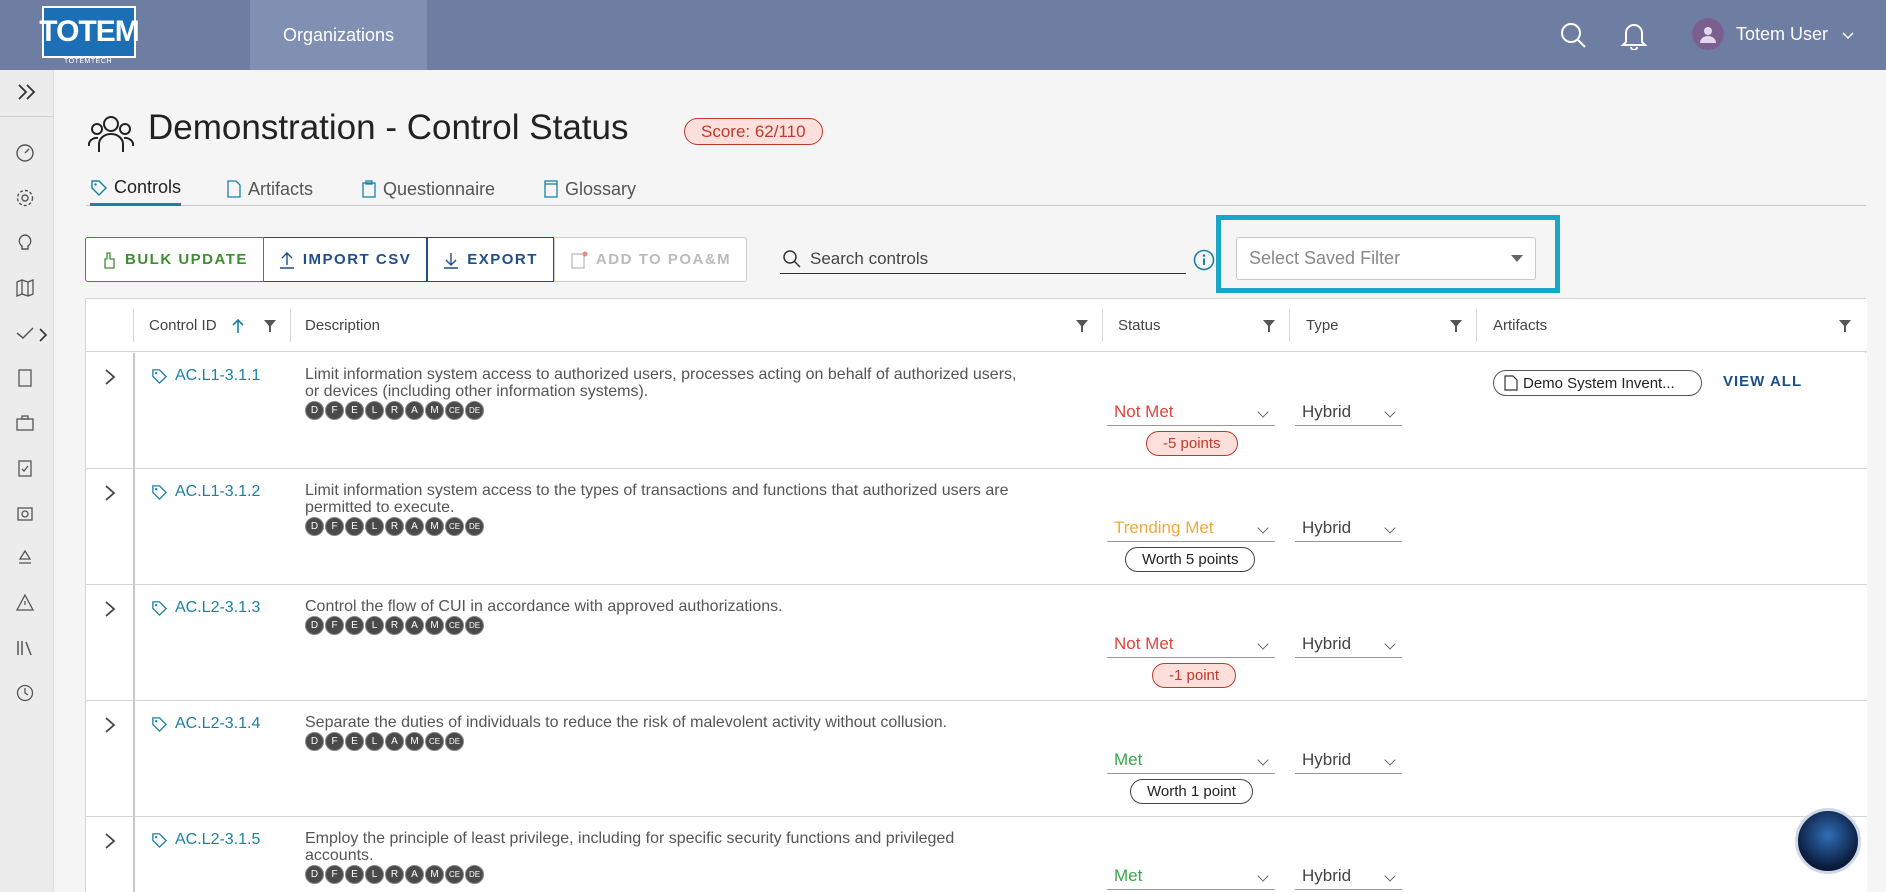 This screenshot has width=1886, height=892. I want to click on search-field, so click(983, 259).